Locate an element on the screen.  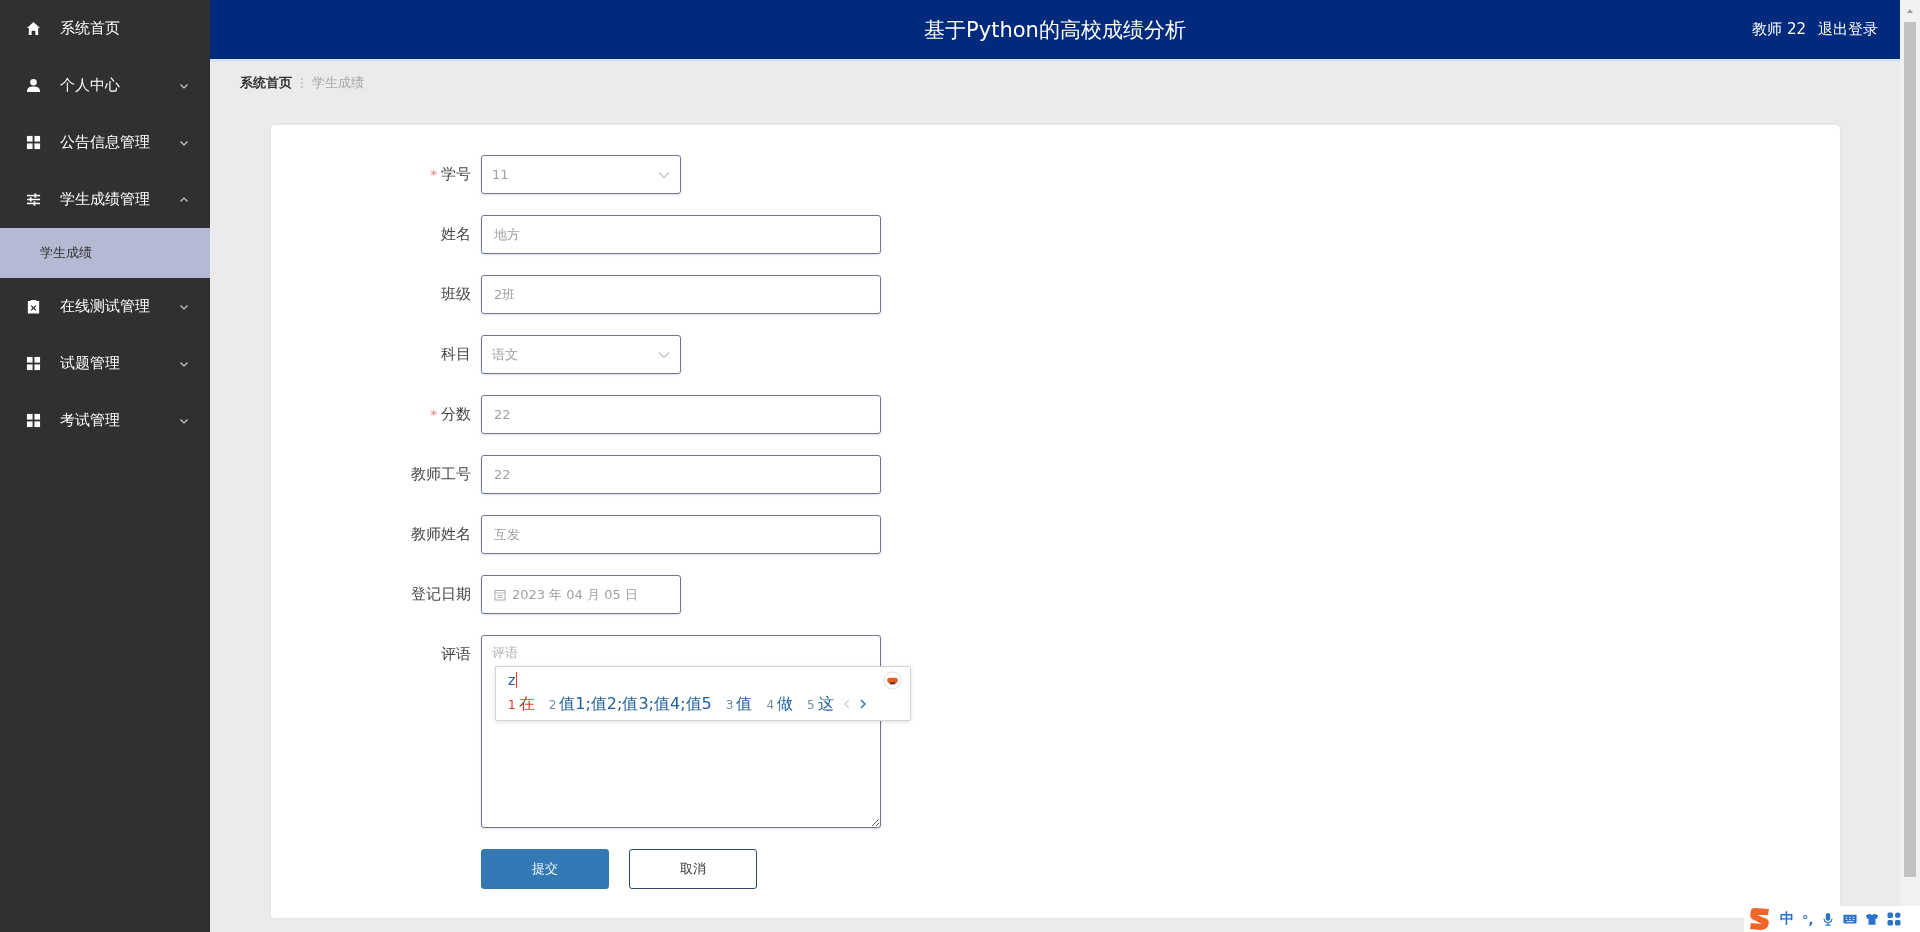
field-label: 班级 is located at coordinates (456, 294).